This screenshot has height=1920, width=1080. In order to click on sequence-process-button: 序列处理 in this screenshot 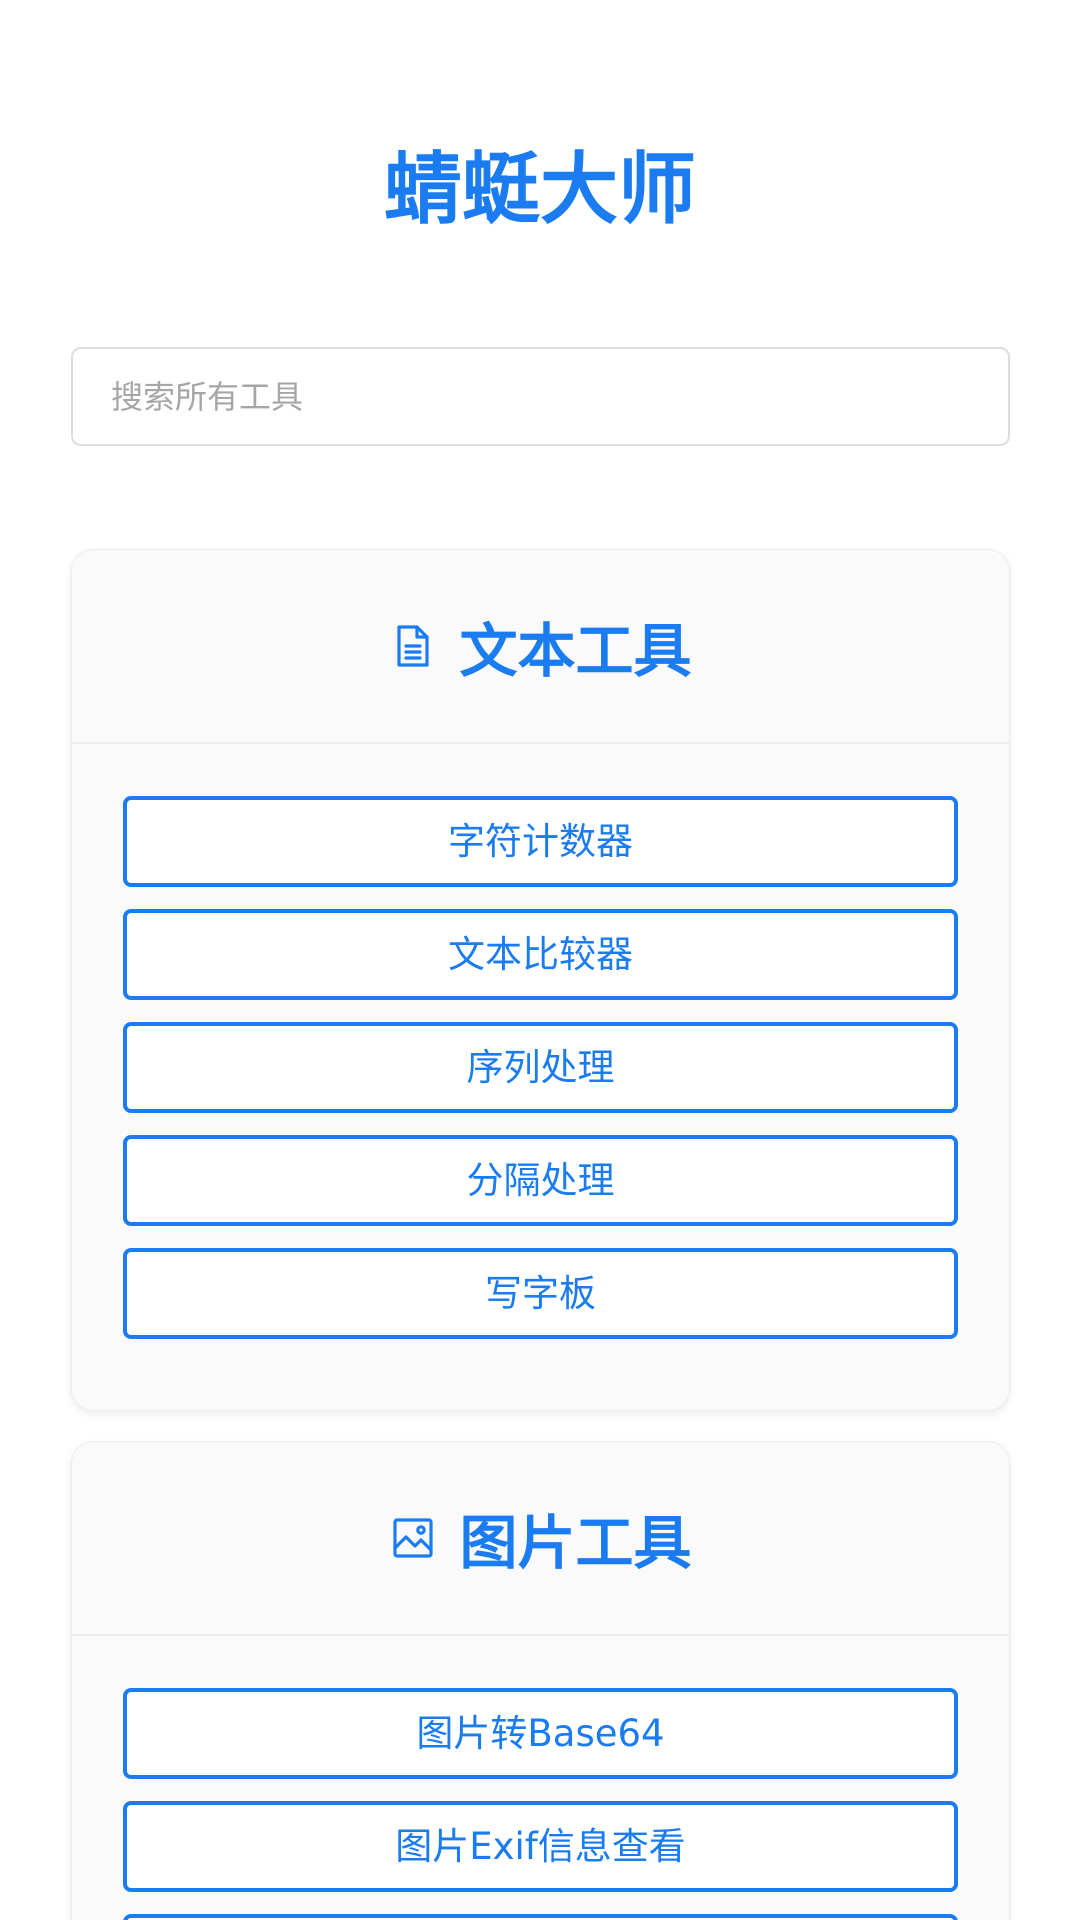, I will do `click(540, 1067)`.